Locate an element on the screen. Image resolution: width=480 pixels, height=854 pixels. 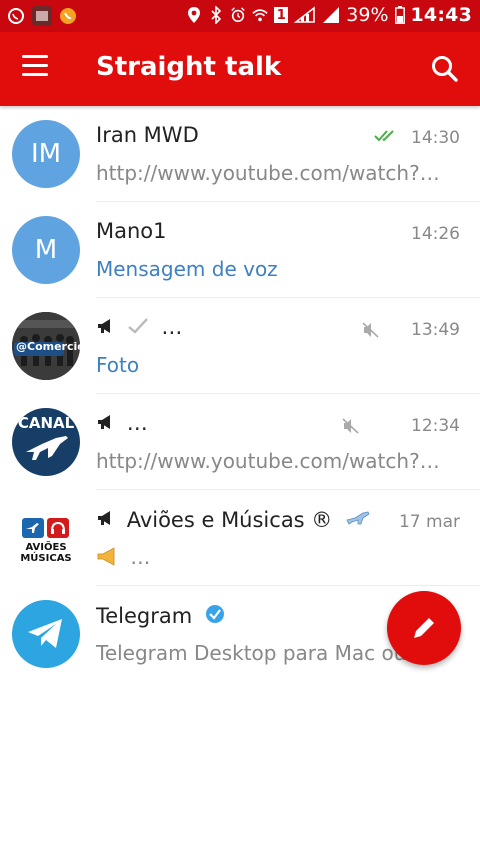
telegram-logo is located at coordinates (46, 634).